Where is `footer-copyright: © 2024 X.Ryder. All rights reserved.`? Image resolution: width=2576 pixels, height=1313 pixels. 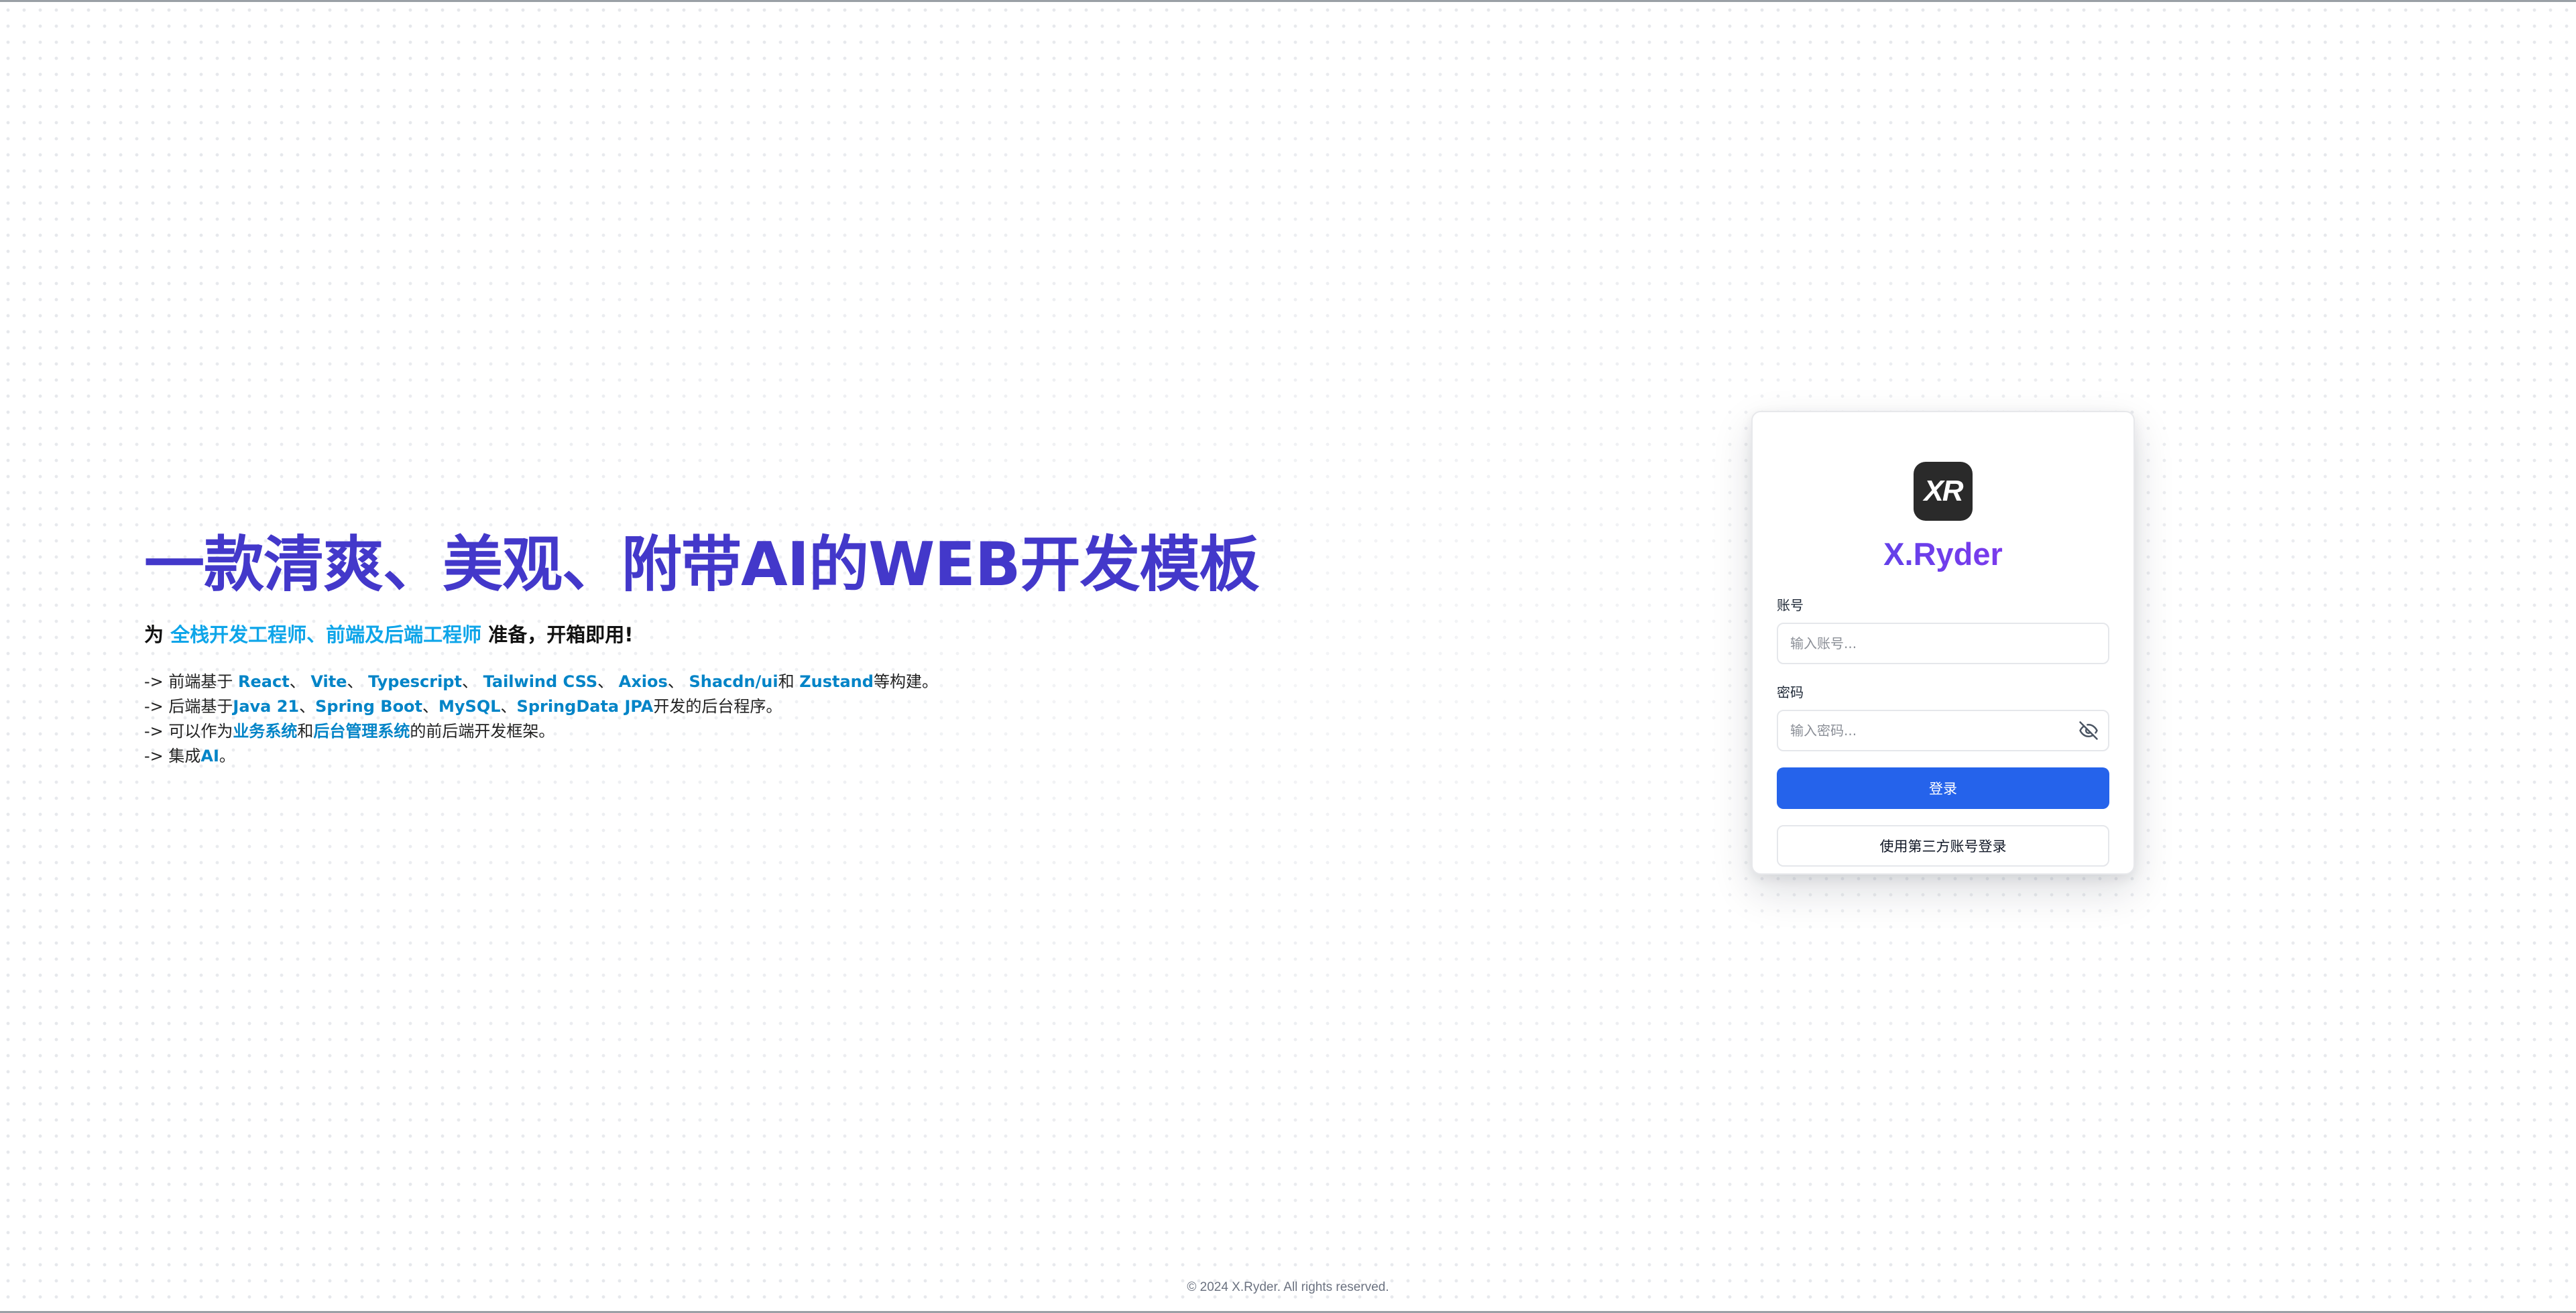 footer-copyright: © 2024 X.Ryder. All rights reserved. is located at coordinates (1288, 1287).